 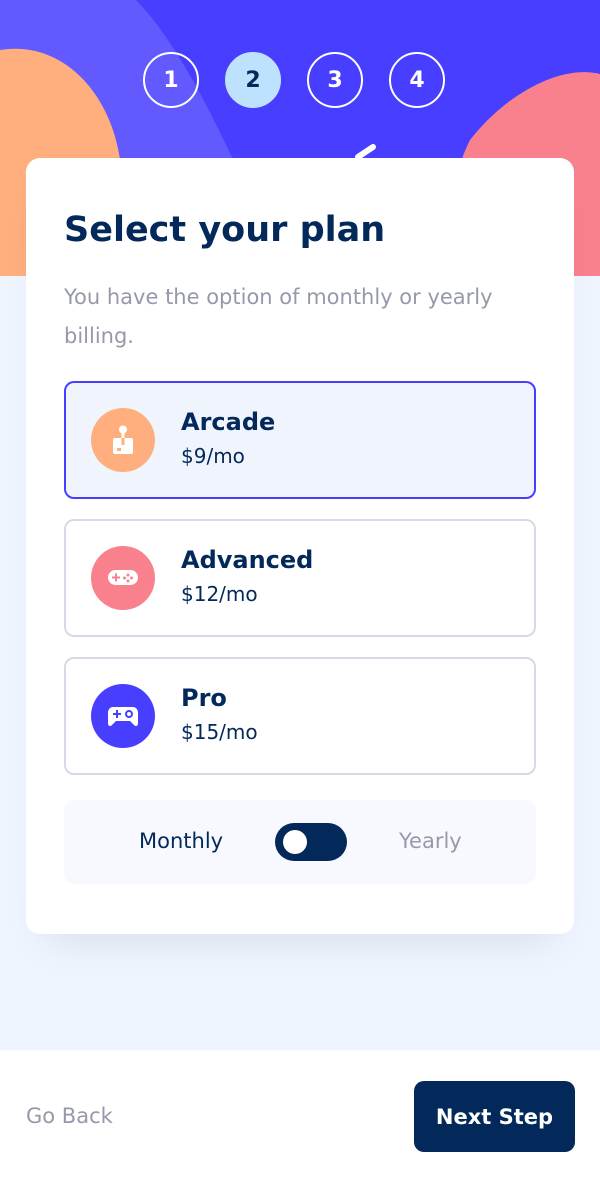 I want to click on plan-name: Arcade, so click(x=228, y=422).